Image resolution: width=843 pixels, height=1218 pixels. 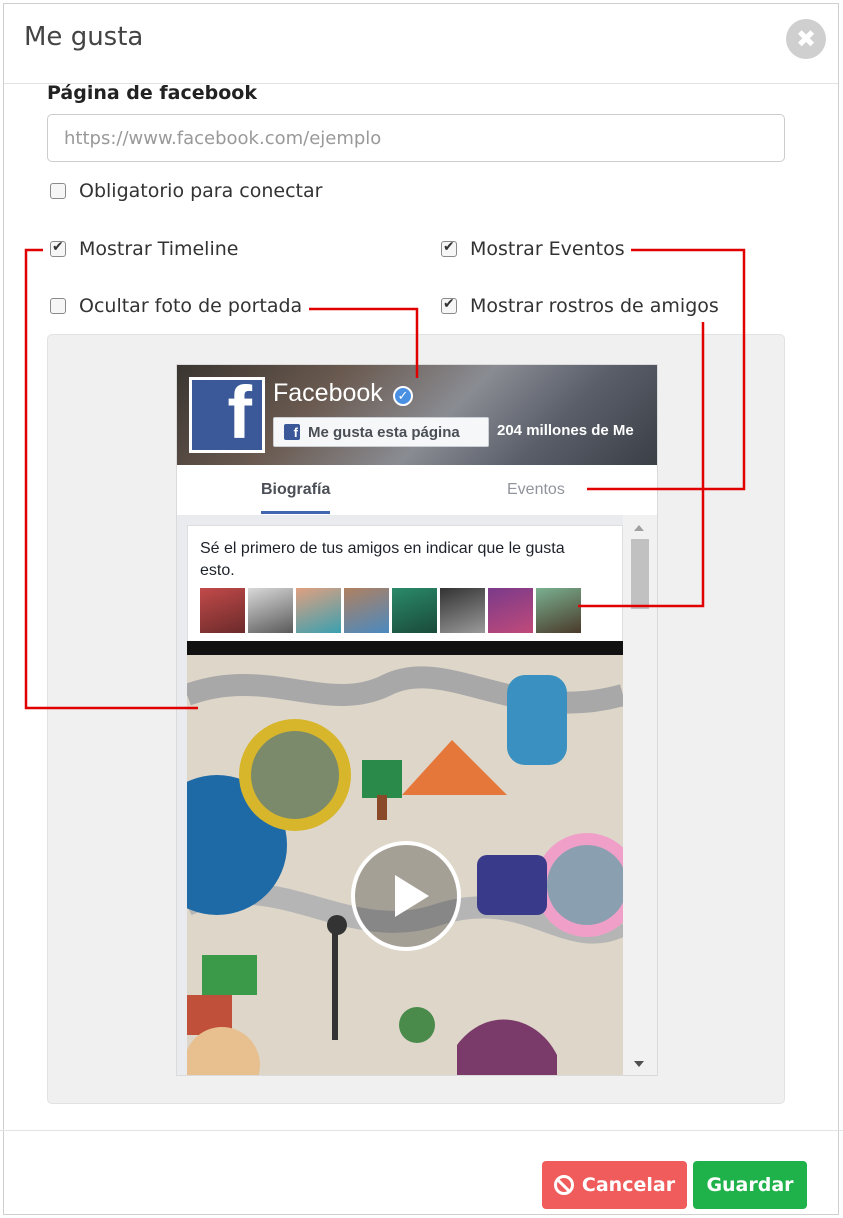 I want to click on facebook-logo-icon: f, so click(x=227, y=415).